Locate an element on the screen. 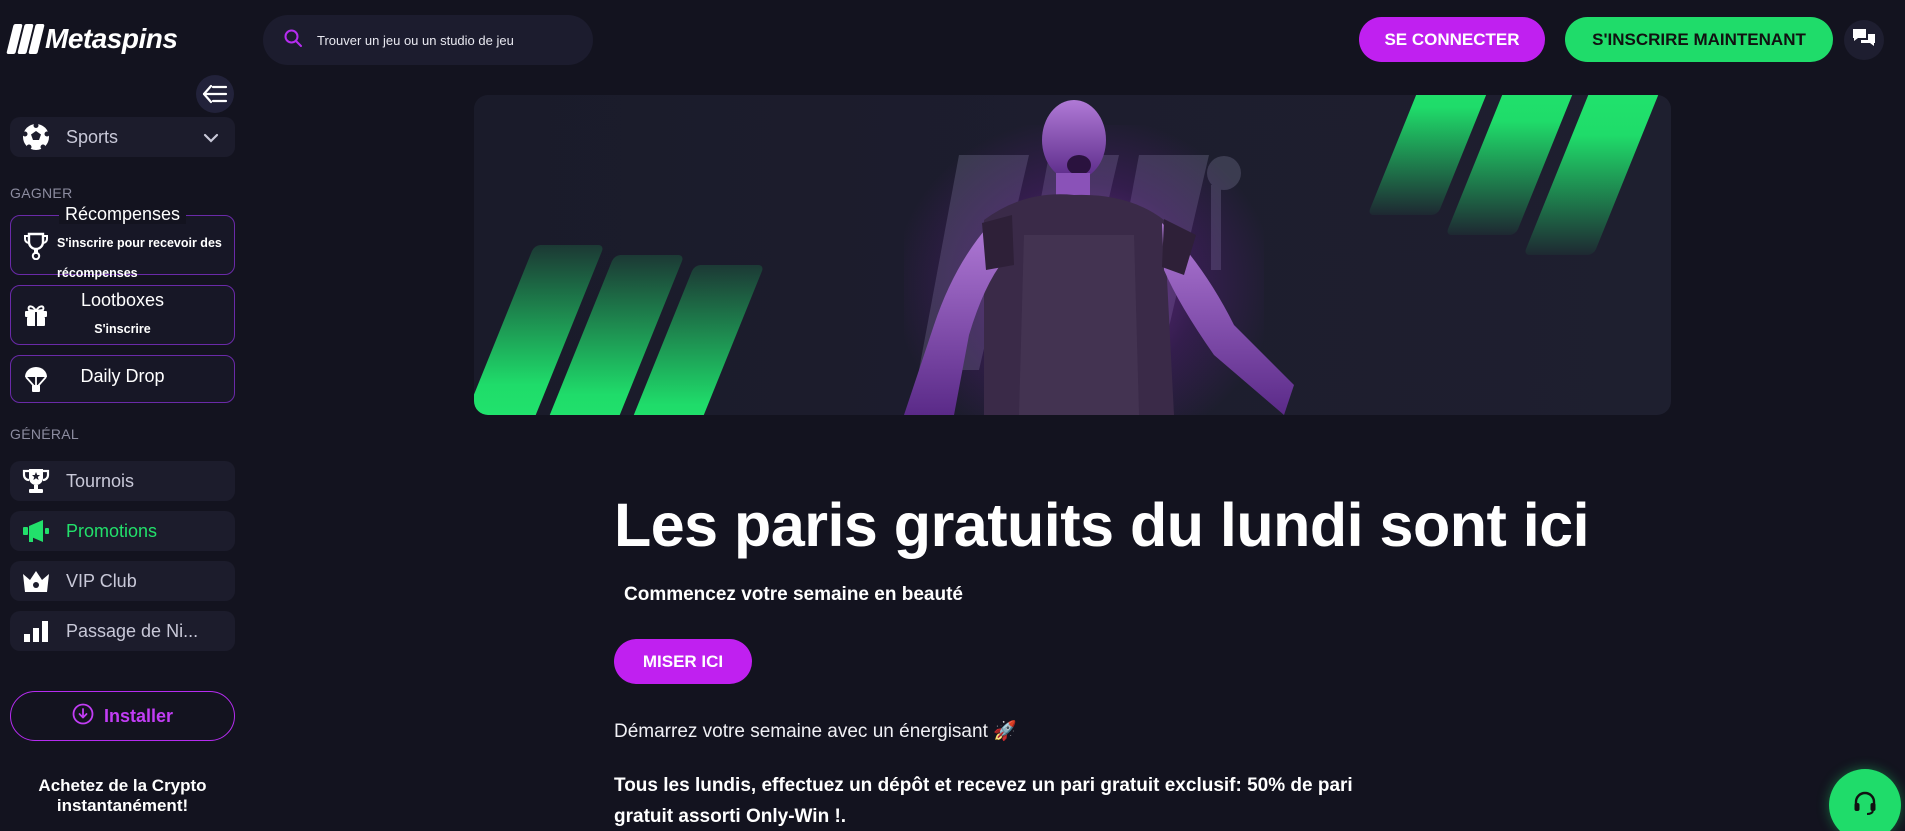  search-input is located at coordinates (442, 40).